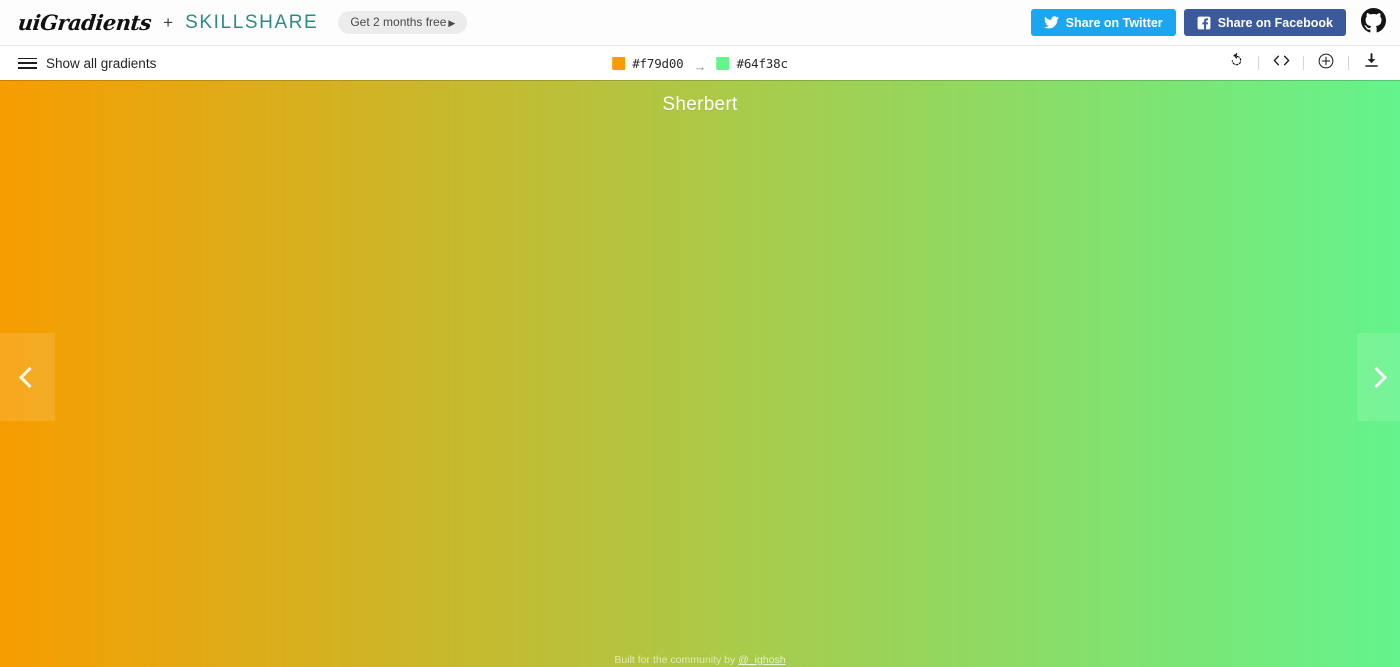 The width and height of the screenshot is (1400, 667). I want to click on next-gradient-button, so click(1378, 377).